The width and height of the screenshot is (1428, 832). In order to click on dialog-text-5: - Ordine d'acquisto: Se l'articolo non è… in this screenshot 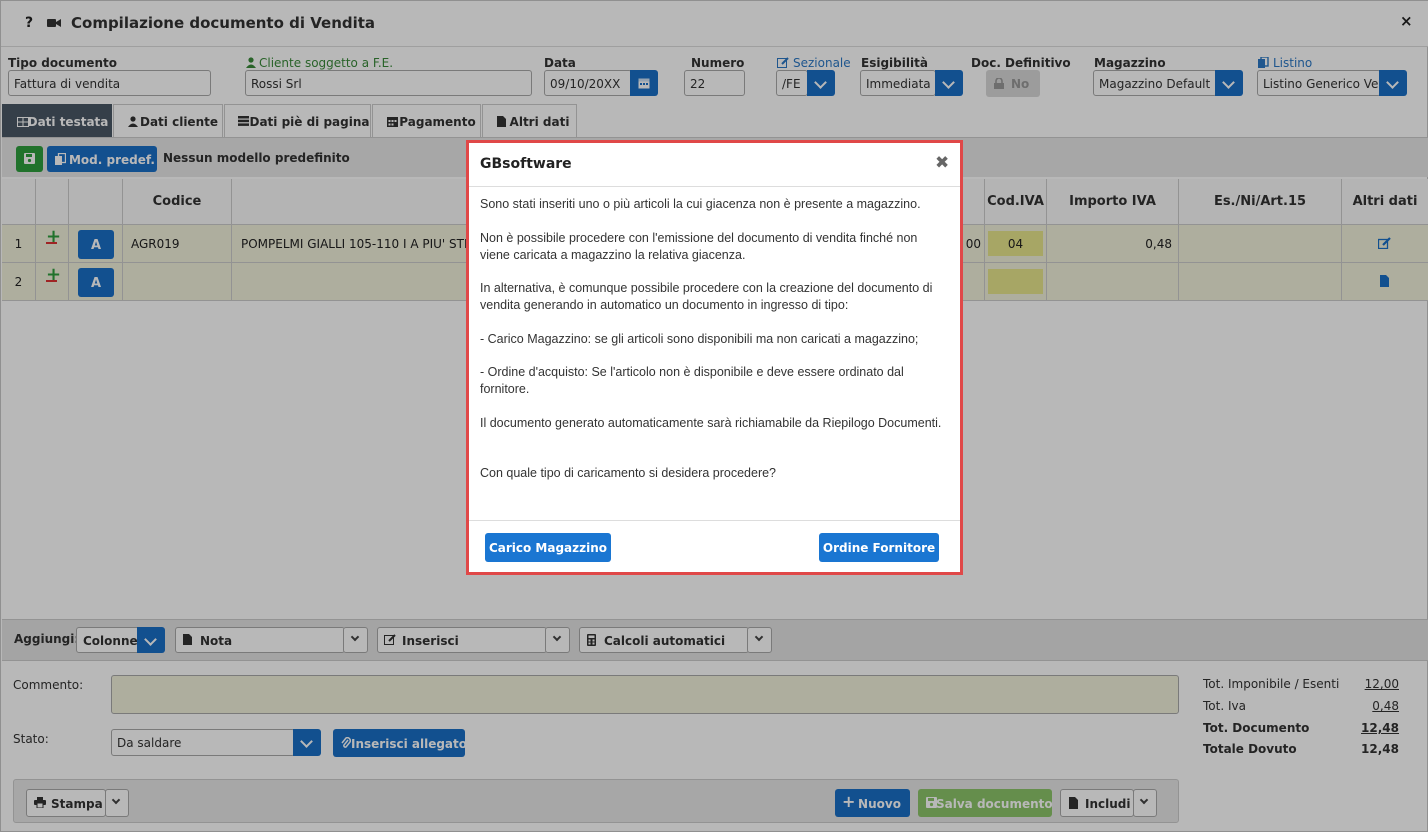, I will do `click(692, 380)`.